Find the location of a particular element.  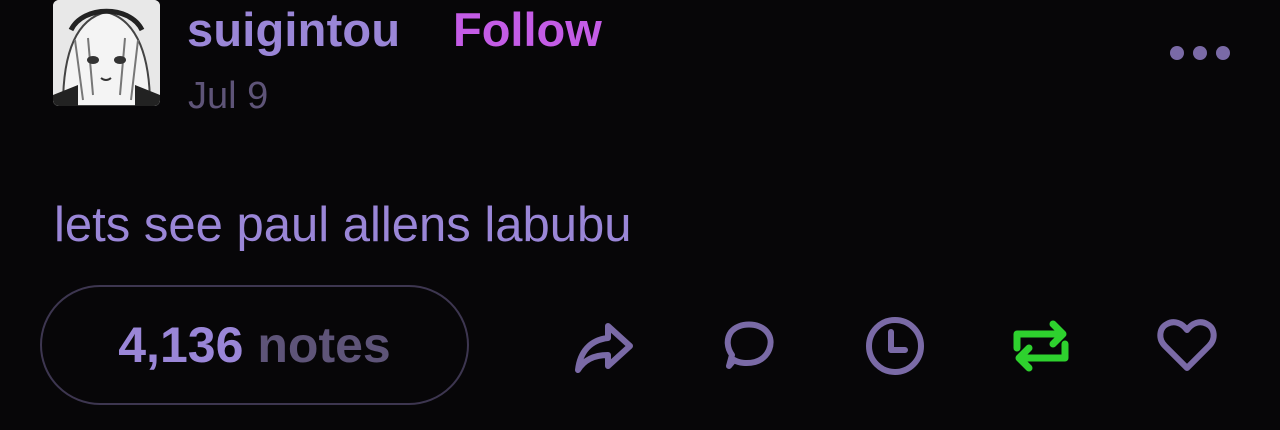

notes-label: notes is located at coordinates (324, 345).